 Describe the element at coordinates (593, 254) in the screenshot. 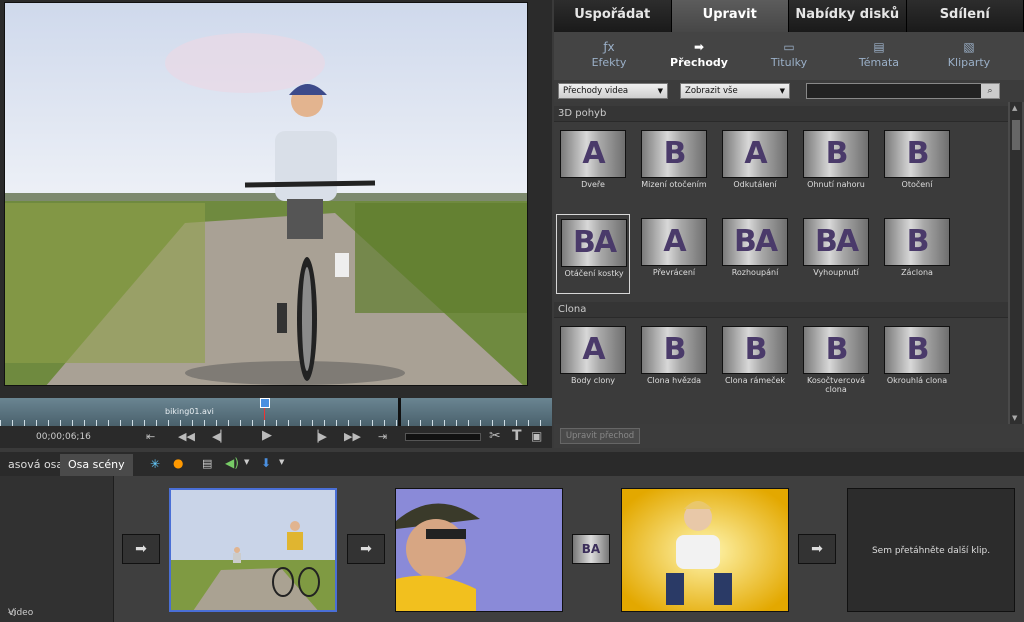

I see `transition-item: BA Otáčení kostky` at that location.